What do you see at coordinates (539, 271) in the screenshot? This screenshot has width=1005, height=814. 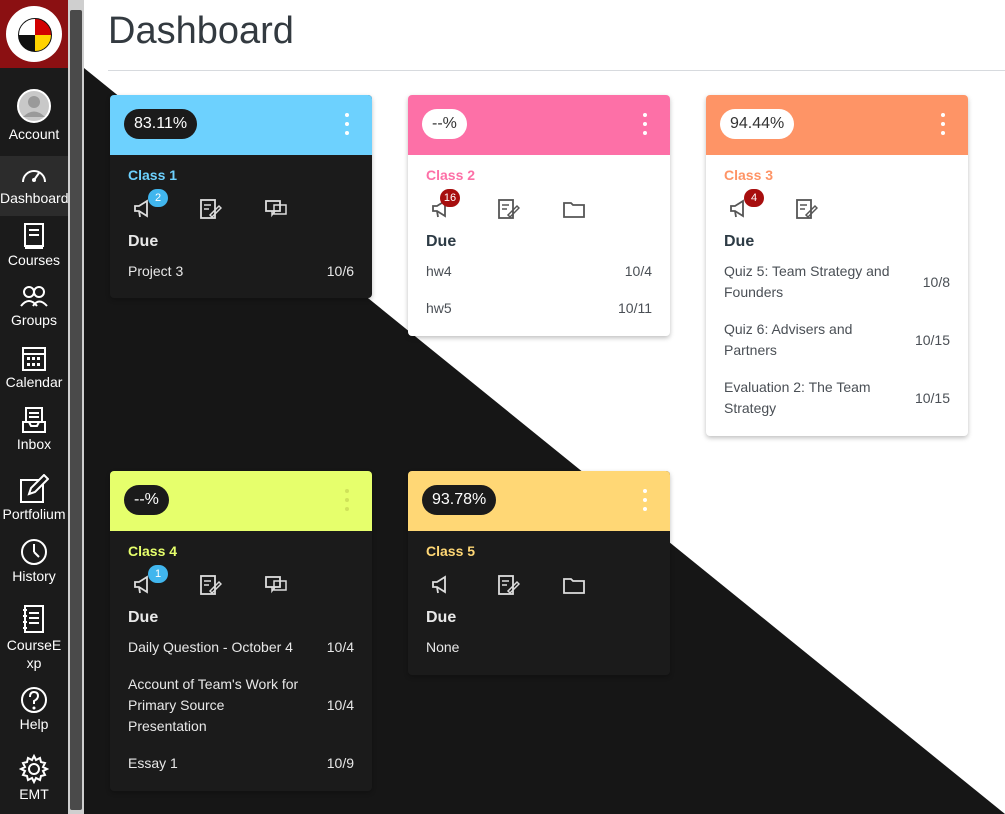 I see `due-item: hw4 10/4` at bounding box center [539, 271].